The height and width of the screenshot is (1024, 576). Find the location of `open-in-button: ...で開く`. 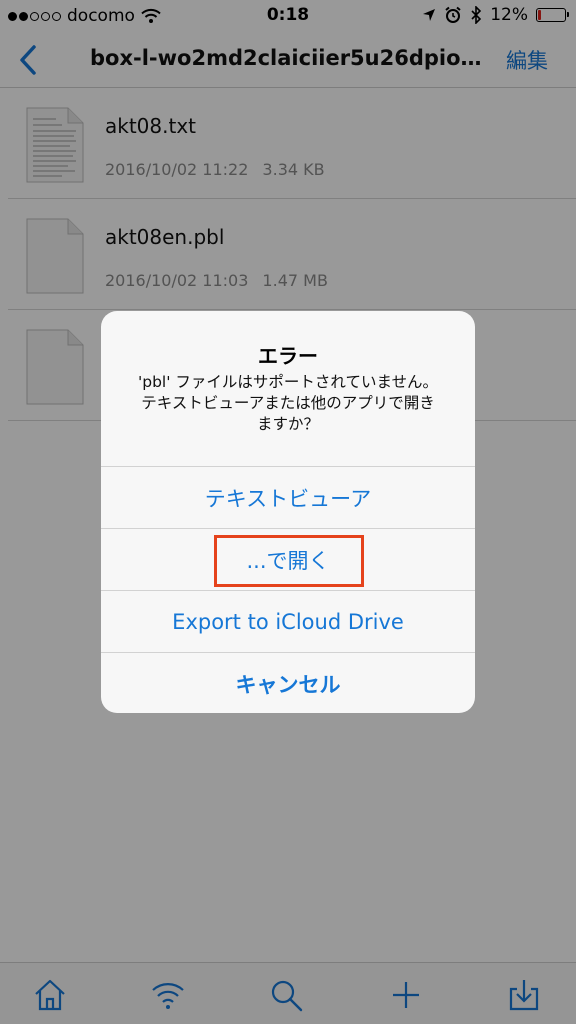

open-in-button: ...で開く is located at coordinates (288, 559).